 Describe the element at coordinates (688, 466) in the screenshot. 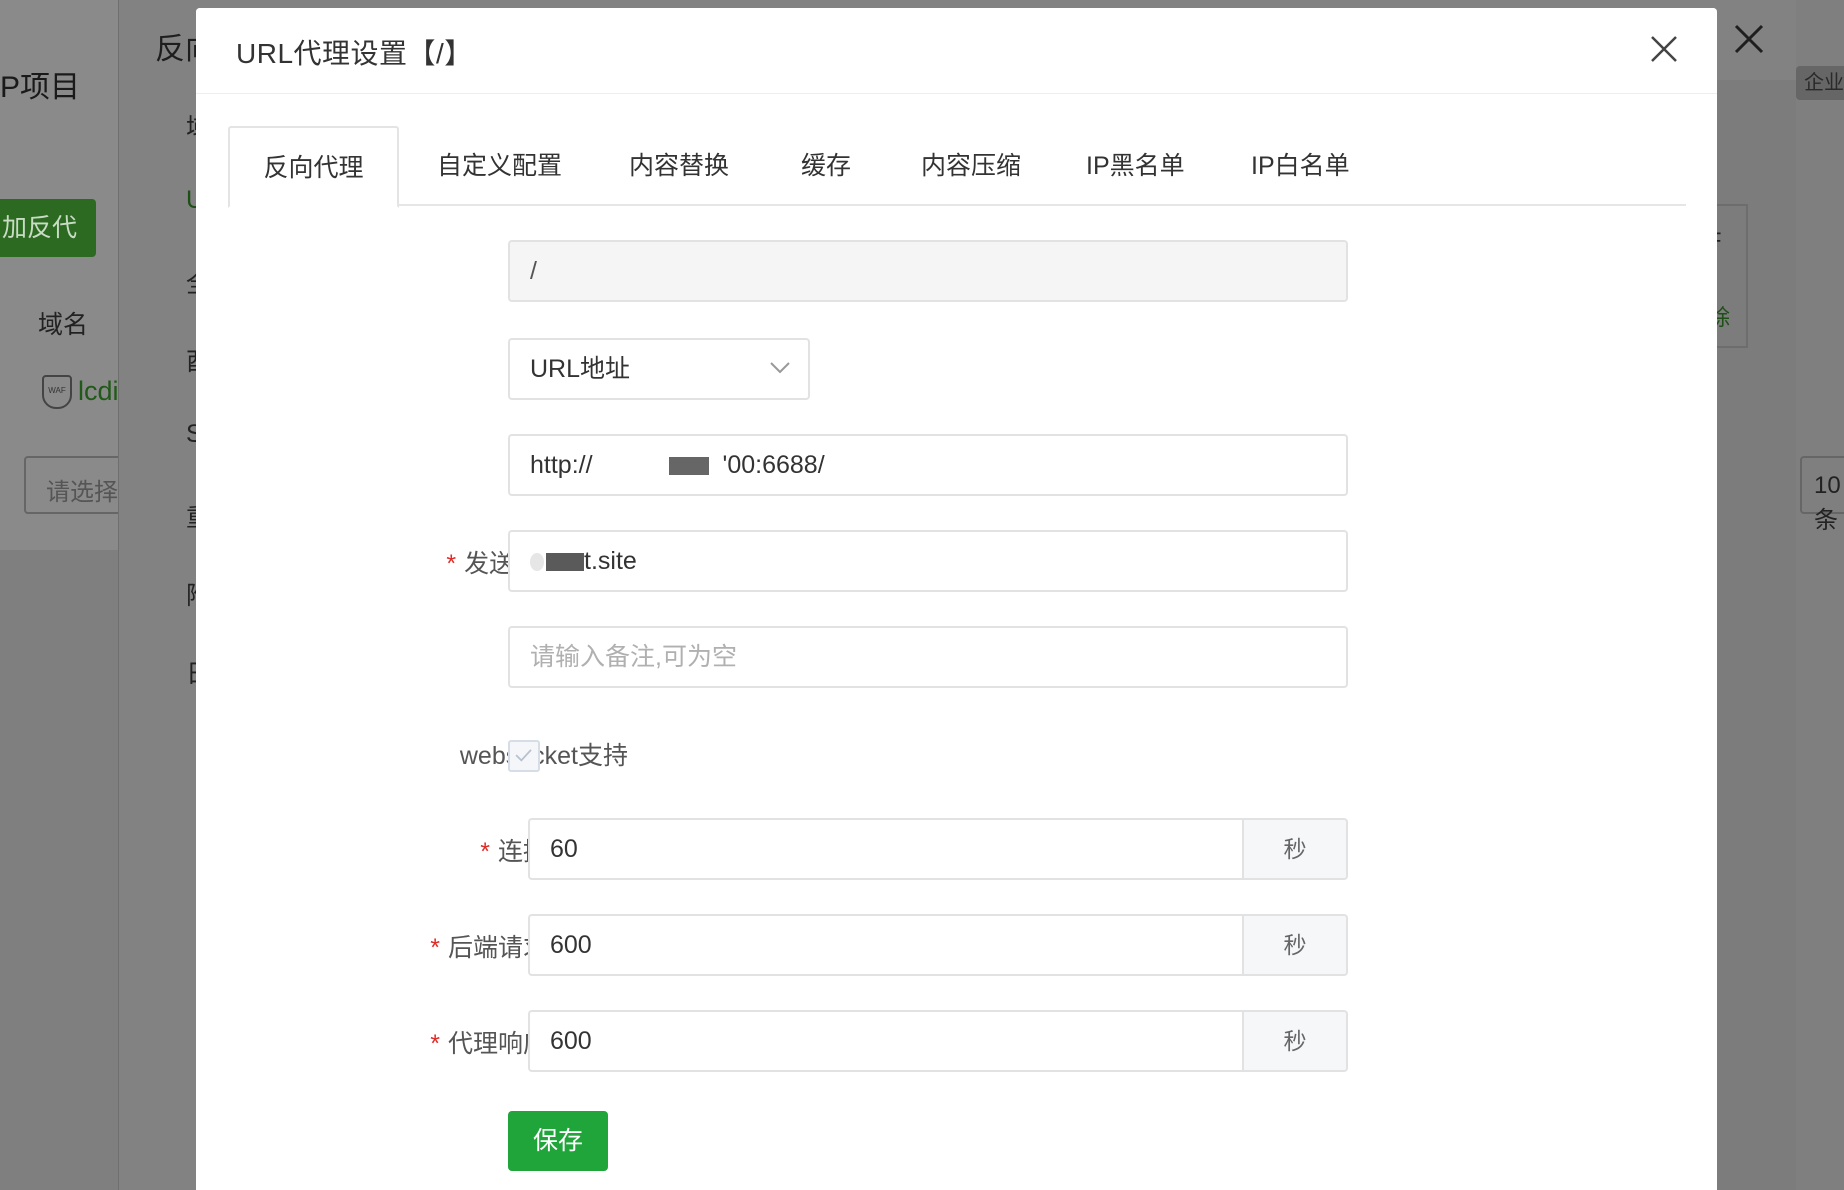

I see `url-redacted-block` at that location.